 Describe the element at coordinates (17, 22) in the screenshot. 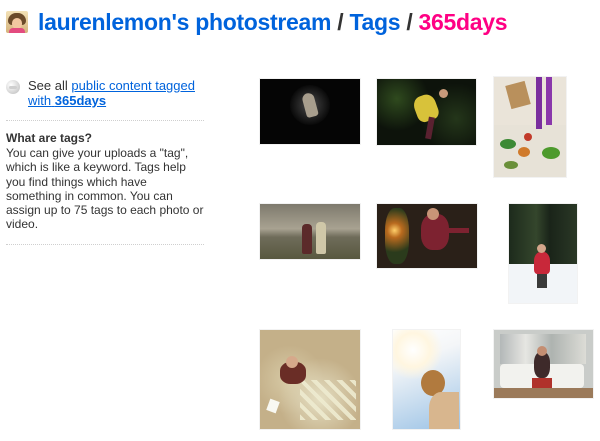

I see `buddy-icon` at that location.